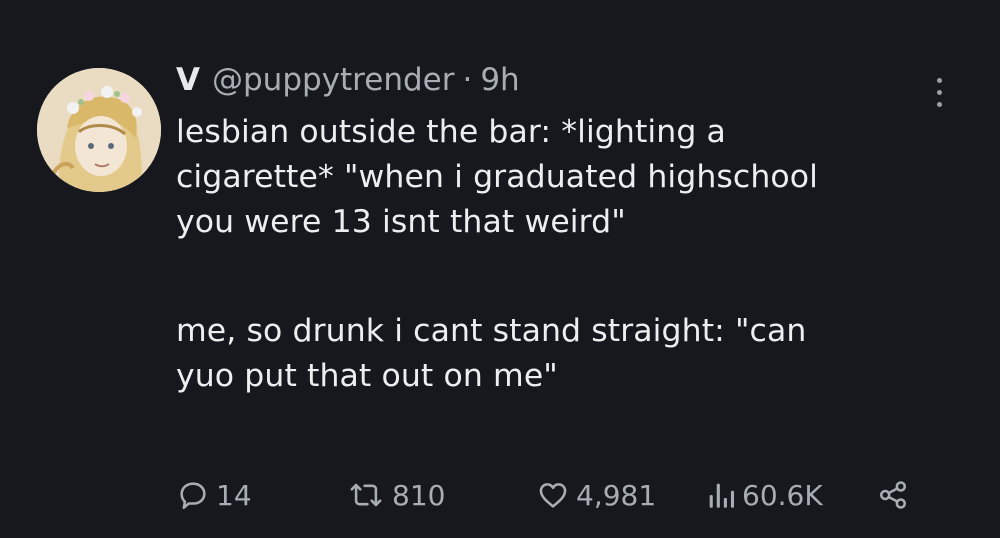  I want to click on action-bar: 14 810 4,981 60.6K, so click(566, 495).